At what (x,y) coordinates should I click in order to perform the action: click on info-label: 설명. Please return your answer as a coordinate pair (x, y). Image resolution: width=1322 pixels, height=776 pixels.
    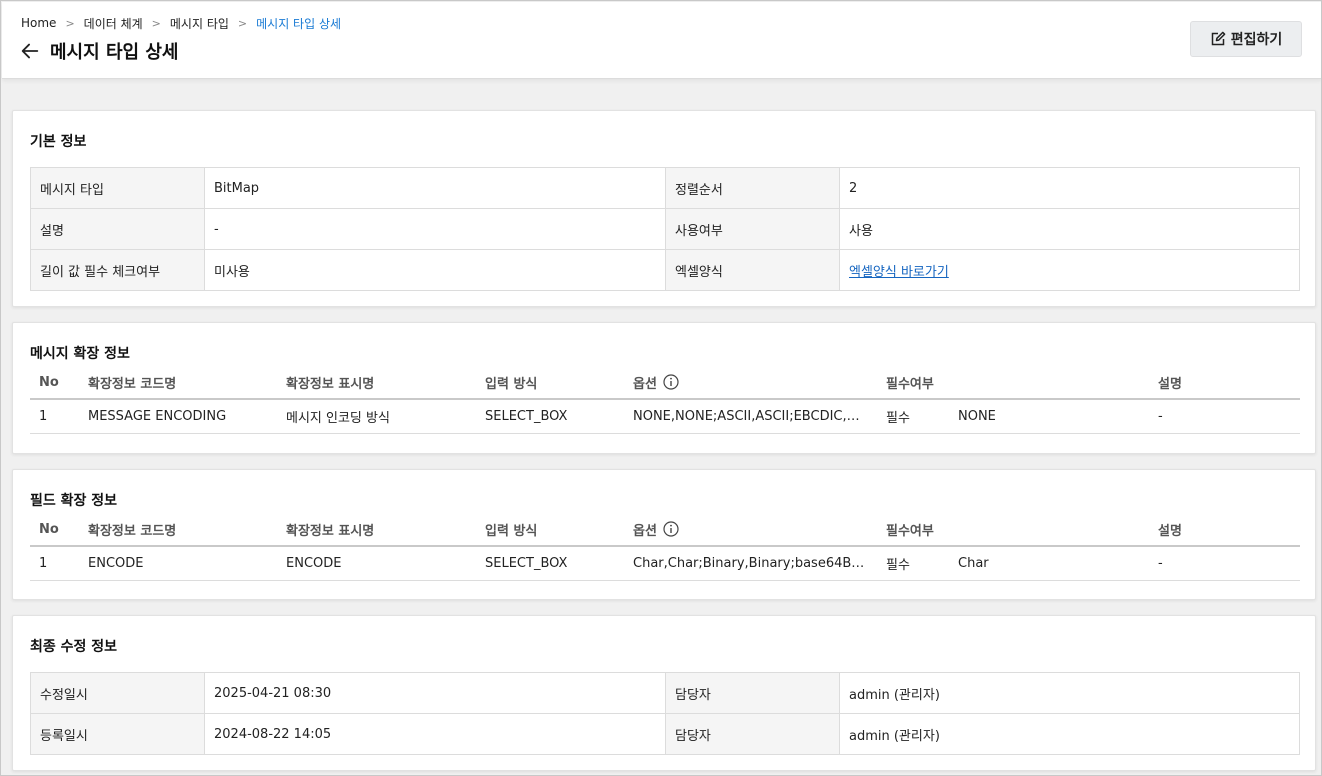
    Looking at the image, I should click on (118, 229).